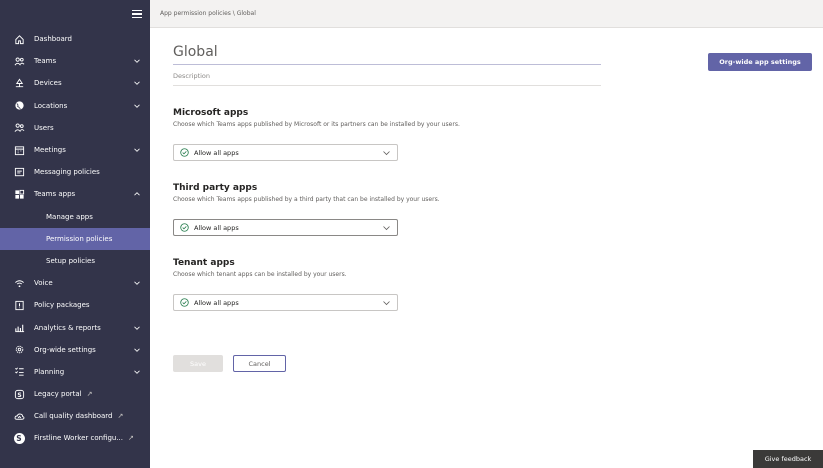 This screenshot has width=823, height=468. I want to click on description-underline, so click(387, 85).